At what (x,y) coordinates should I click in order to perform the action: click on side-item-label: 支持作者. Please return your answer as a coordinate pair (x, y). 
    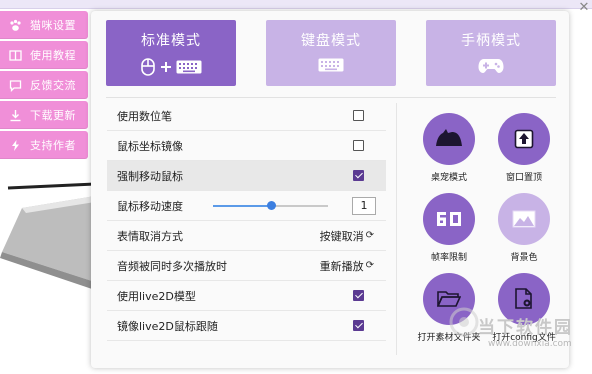
    Looking at the image, I should click on (53, 145).